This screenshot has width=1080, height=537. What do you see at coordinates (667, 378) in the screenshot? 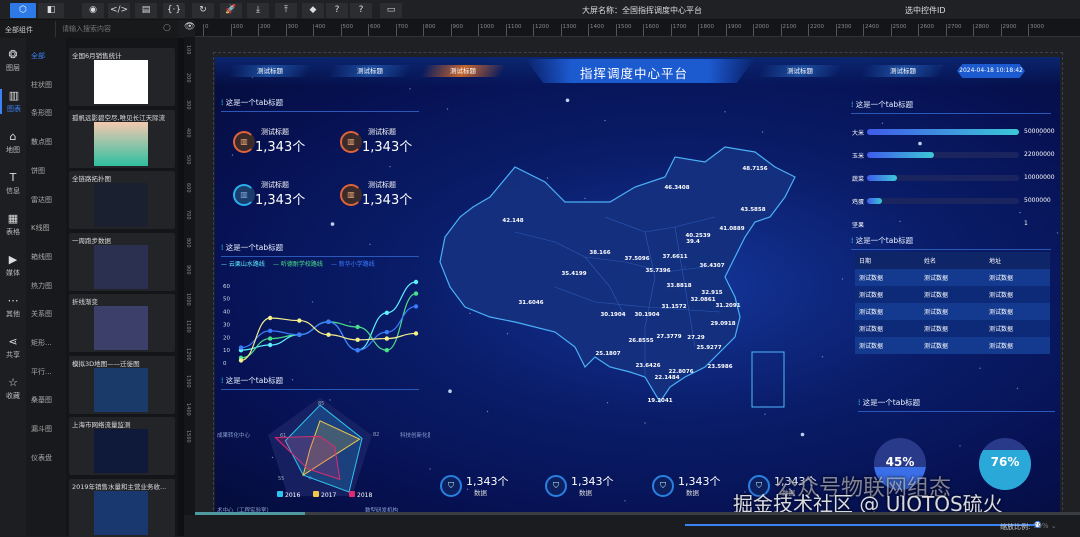
I see `map-value-label: 22.1484` at bounding box center [667, 378].